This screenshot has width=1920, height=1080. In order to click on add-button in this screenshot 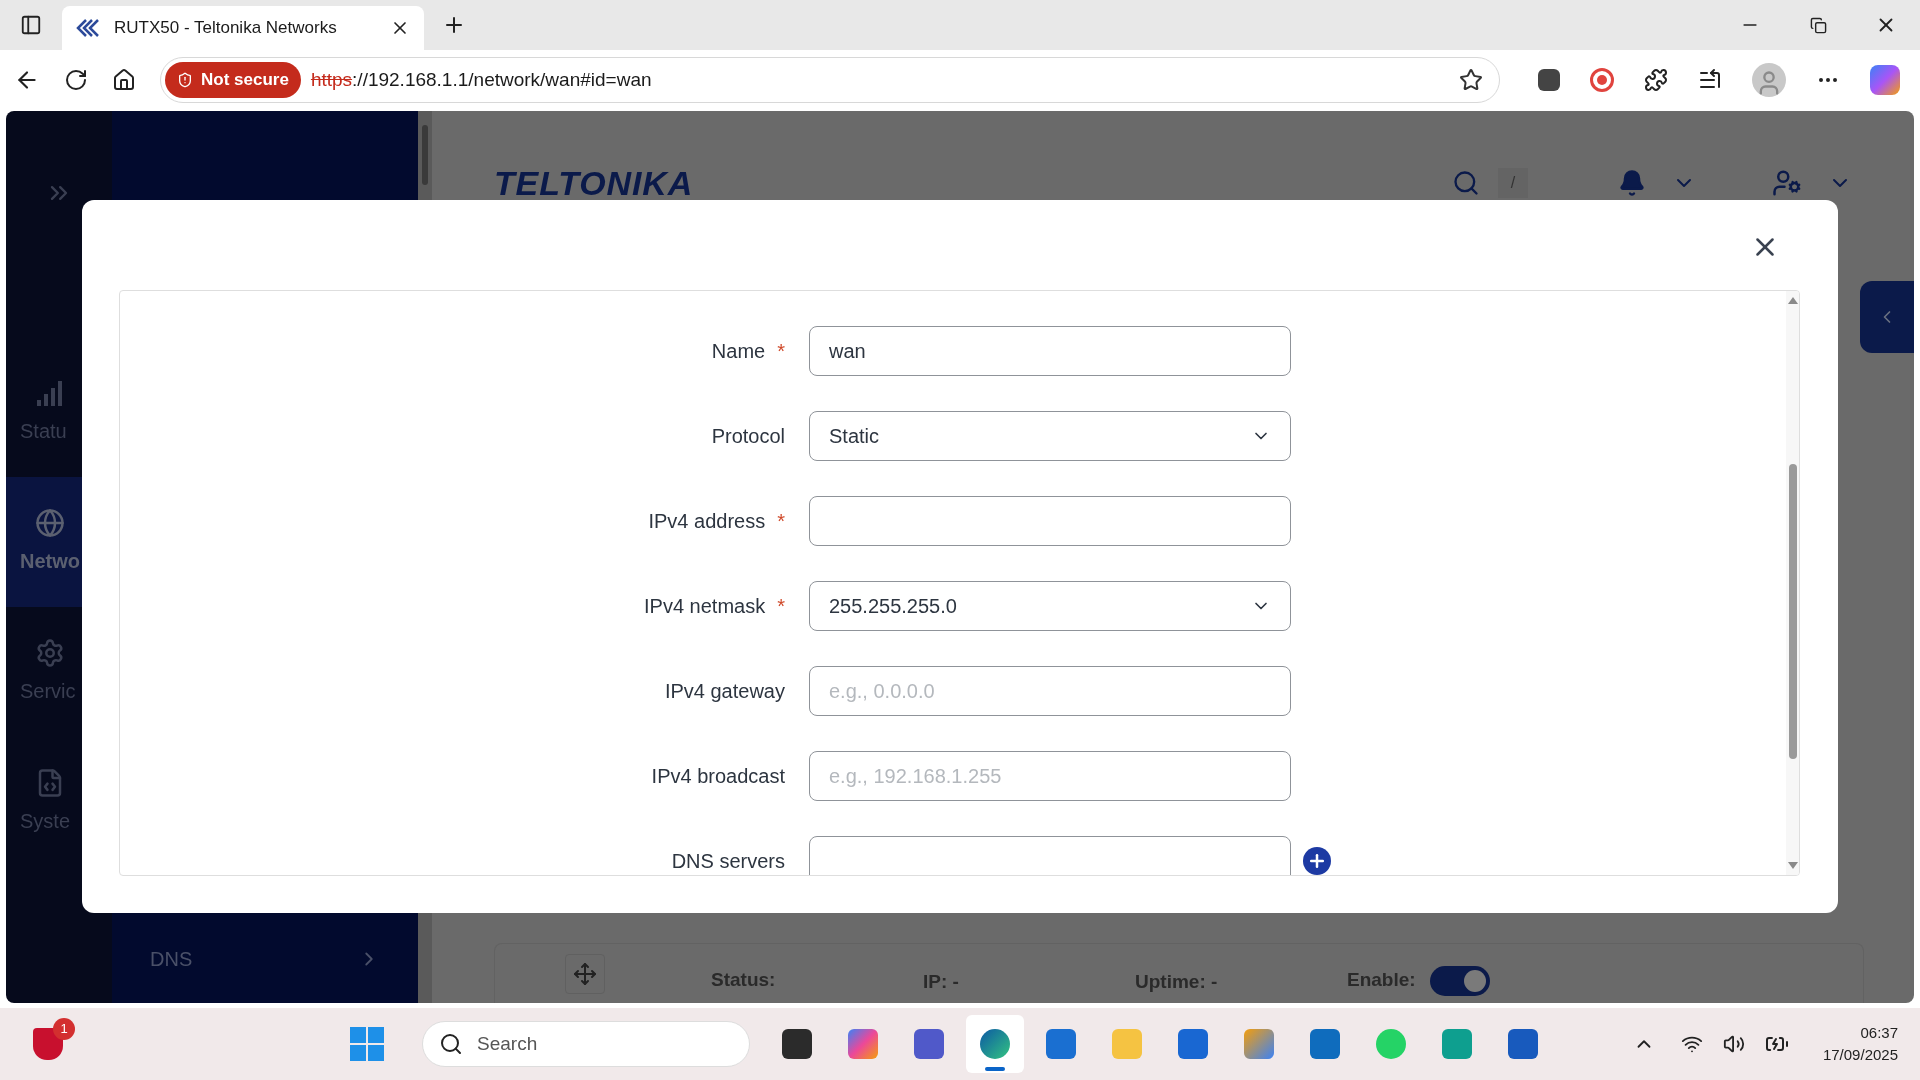, I will do `click(1317, 861)`.